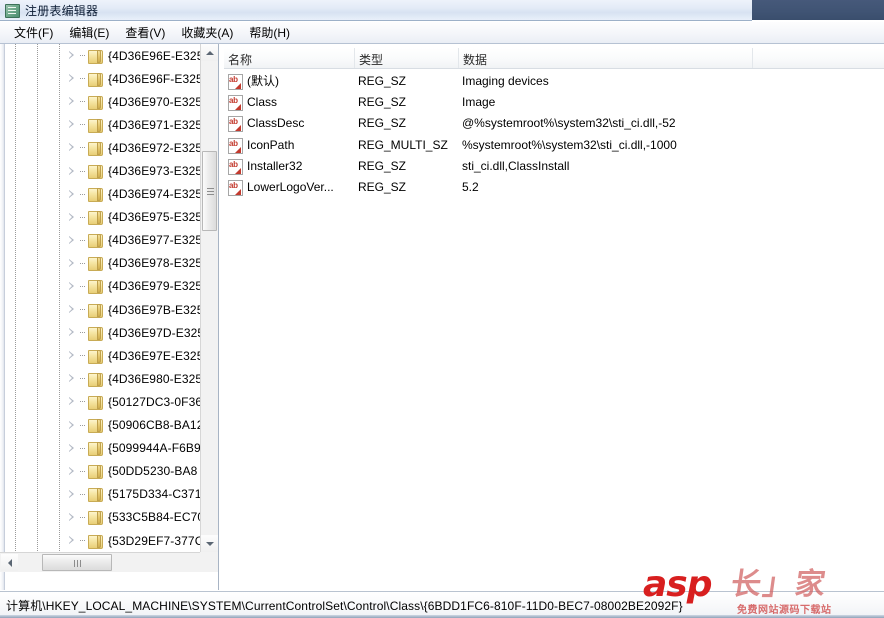 This screenshot has width=884, height=618. I want to click on value-name-cell: ClassDesc, so click(276, 123).